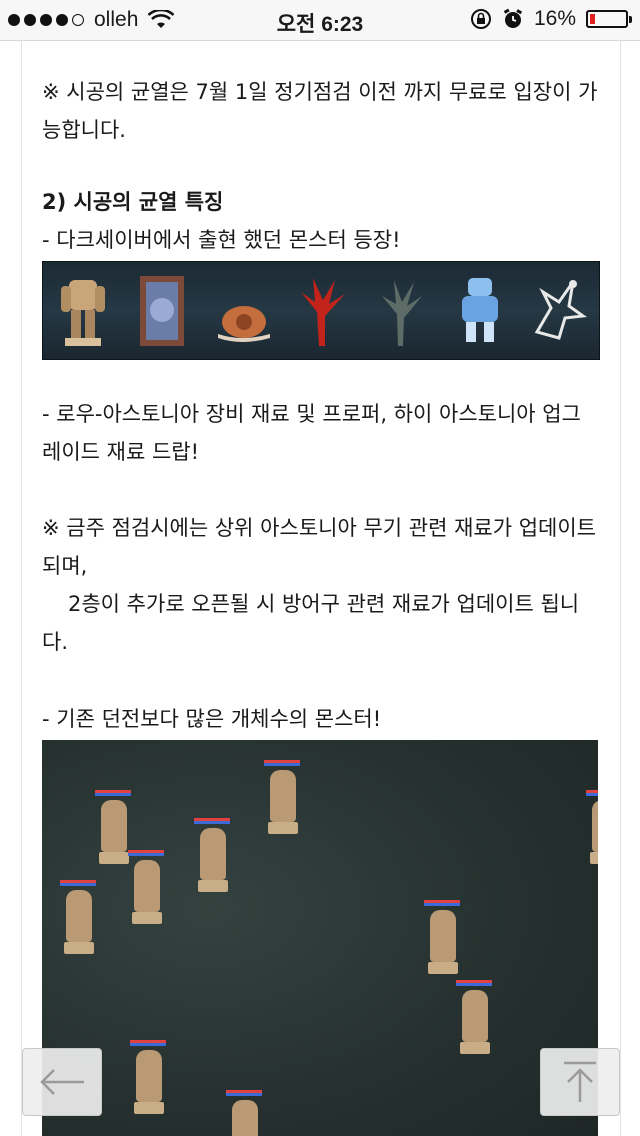 This screenshot has width=640, height=1136. I want to click on red-tree-monster-image, so click(322, 311).